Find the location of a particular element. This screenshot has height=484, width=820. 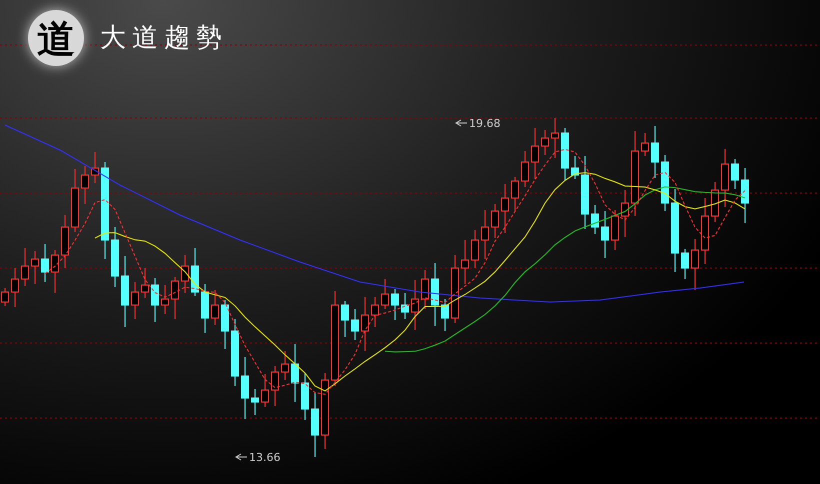

price-label: 13.66 is located at coordinates (264, 457).